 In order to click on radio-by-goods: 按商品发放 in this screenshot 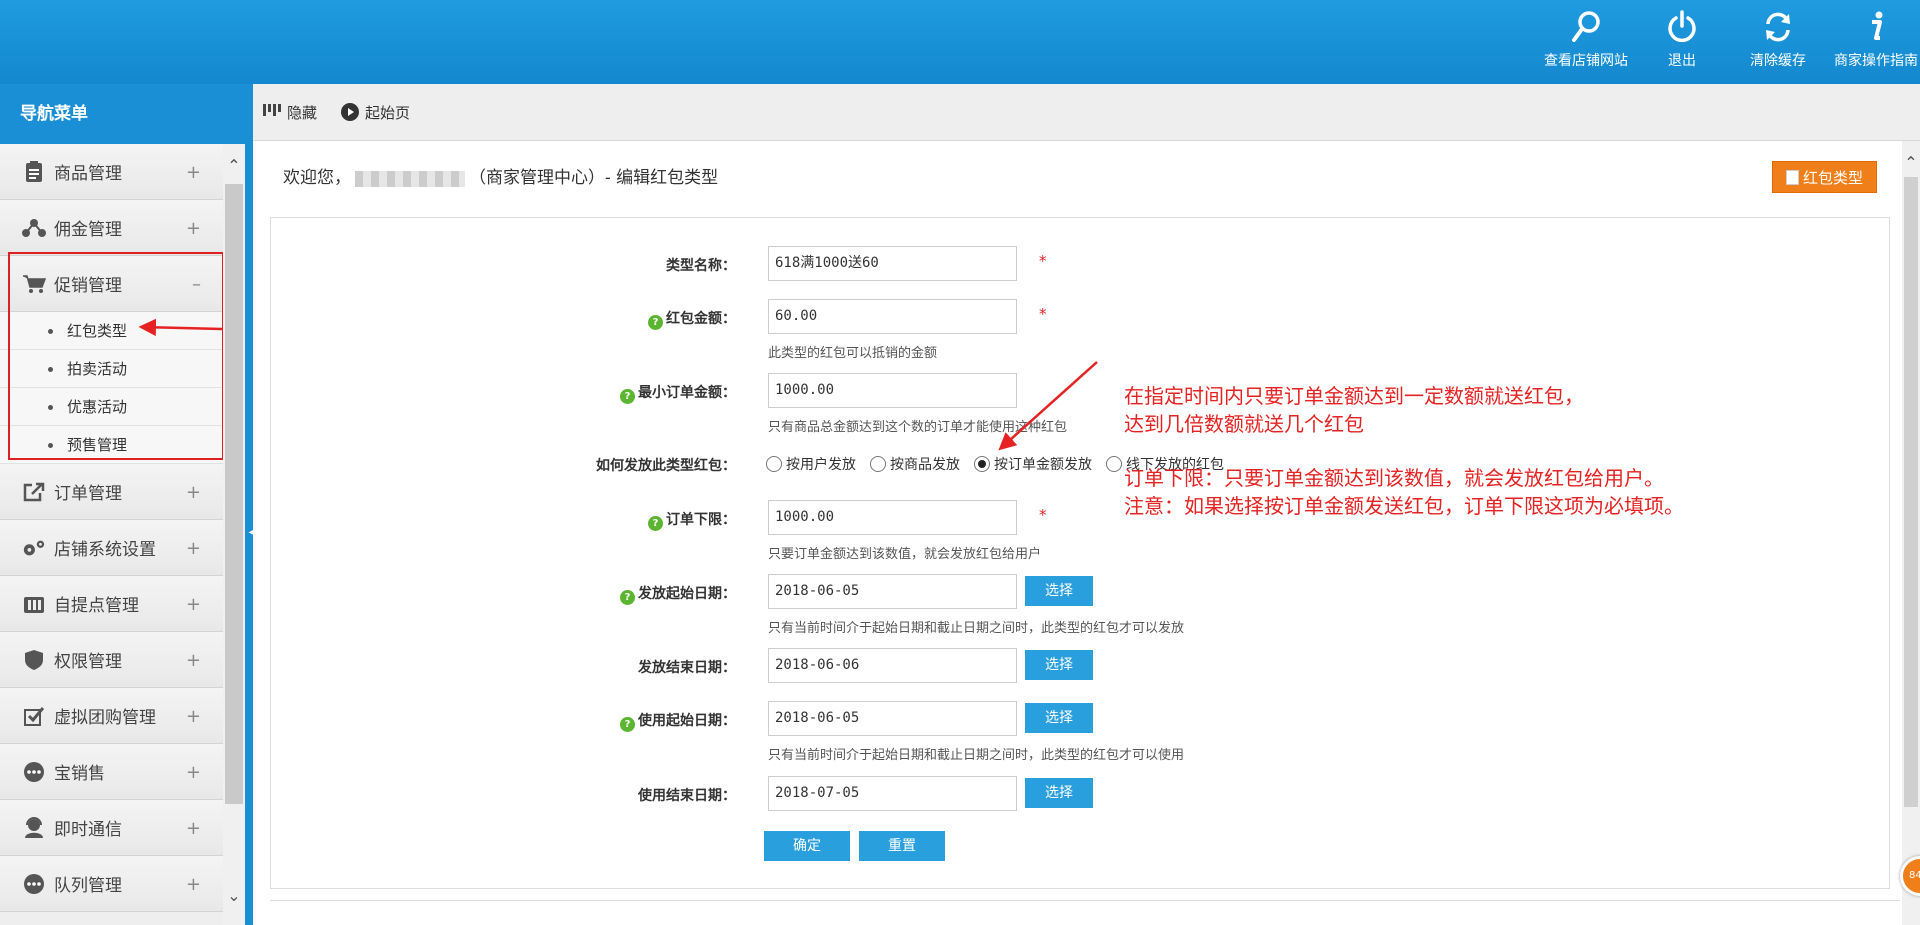, I will do `click(915, 464)`.